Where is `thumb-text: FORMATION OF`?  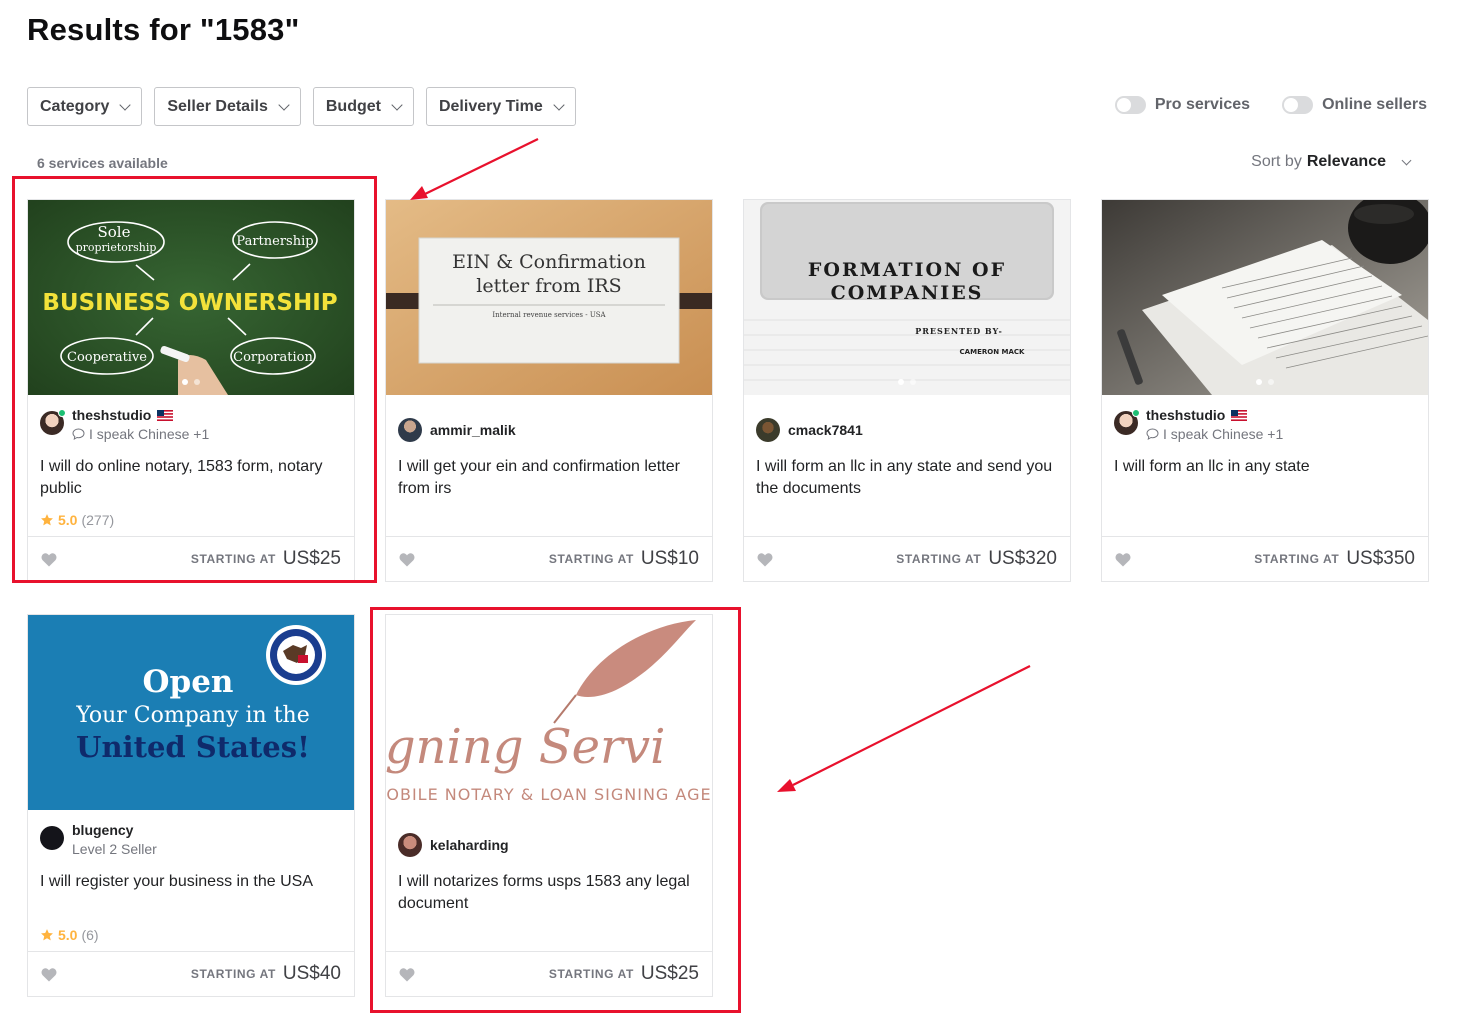 thumb-text: FORMATION OF is located at coordinates (907, 270).